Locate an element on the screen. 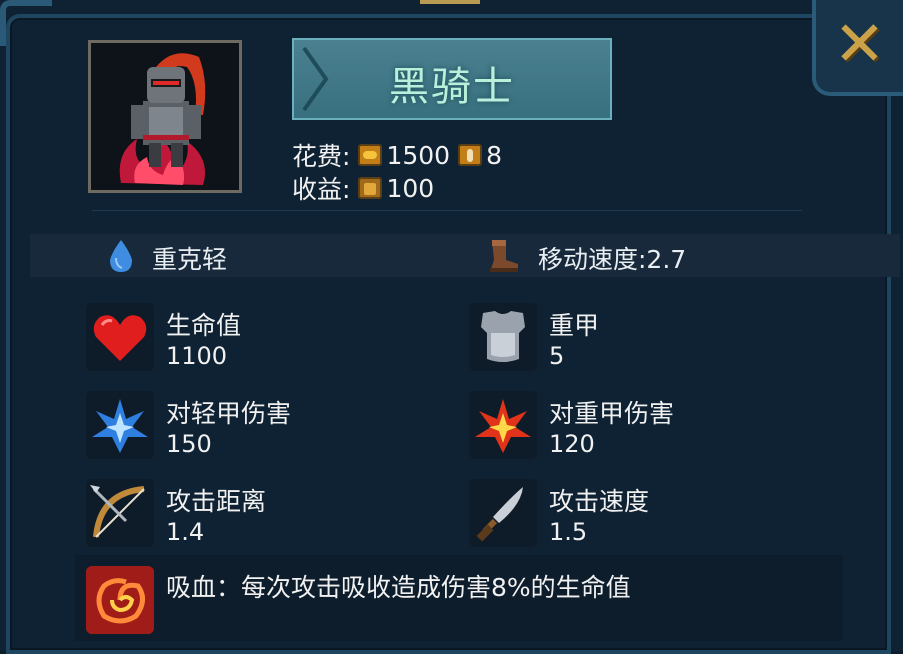  move-speed: 移动速度:2.7 is located at coordinates (612, 259).